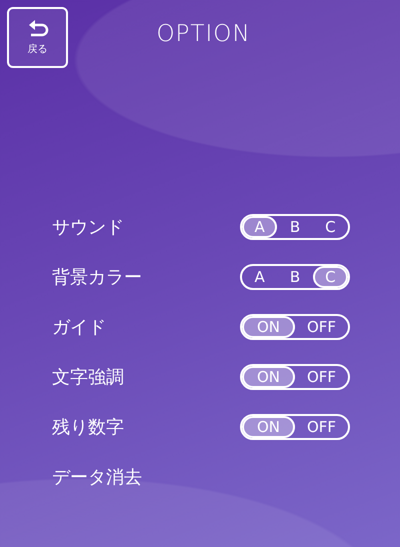  What do you see at coordinates (88, 377) in the screenshot?
I see `setting-label: 文字強調` at bounding box center [88, 377].